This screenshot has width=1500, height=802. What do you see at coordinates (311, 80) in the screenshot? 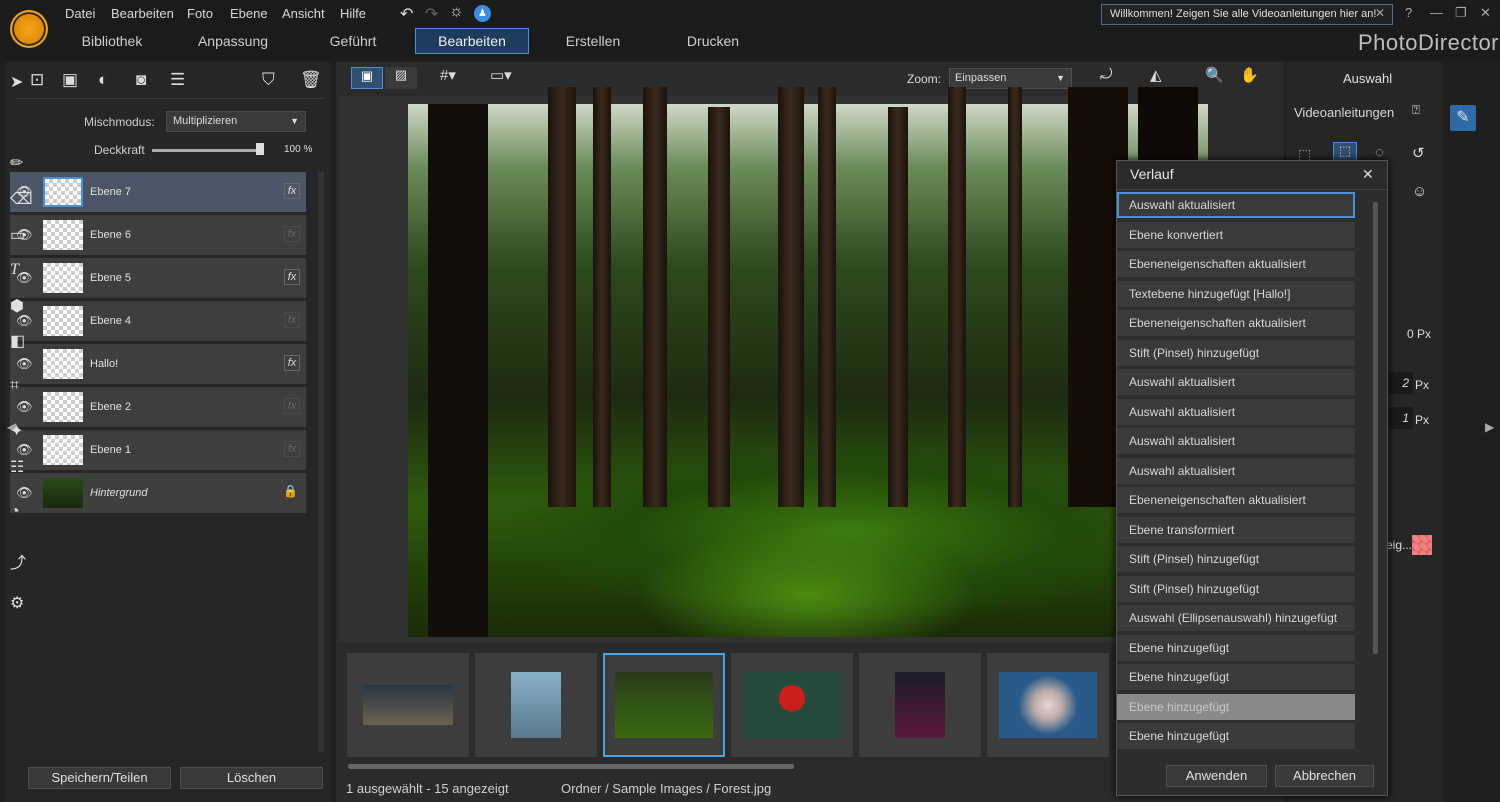
I see `trash-icon: 🗑` at bounding box center [311, 80].